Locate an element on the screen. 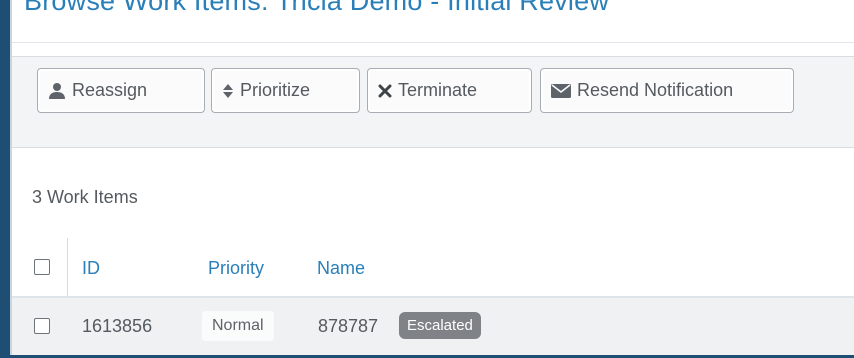 The width and height of the screenshot is (854, 358). prioritize-label: Prioritize is located at coordinates (275, 90).